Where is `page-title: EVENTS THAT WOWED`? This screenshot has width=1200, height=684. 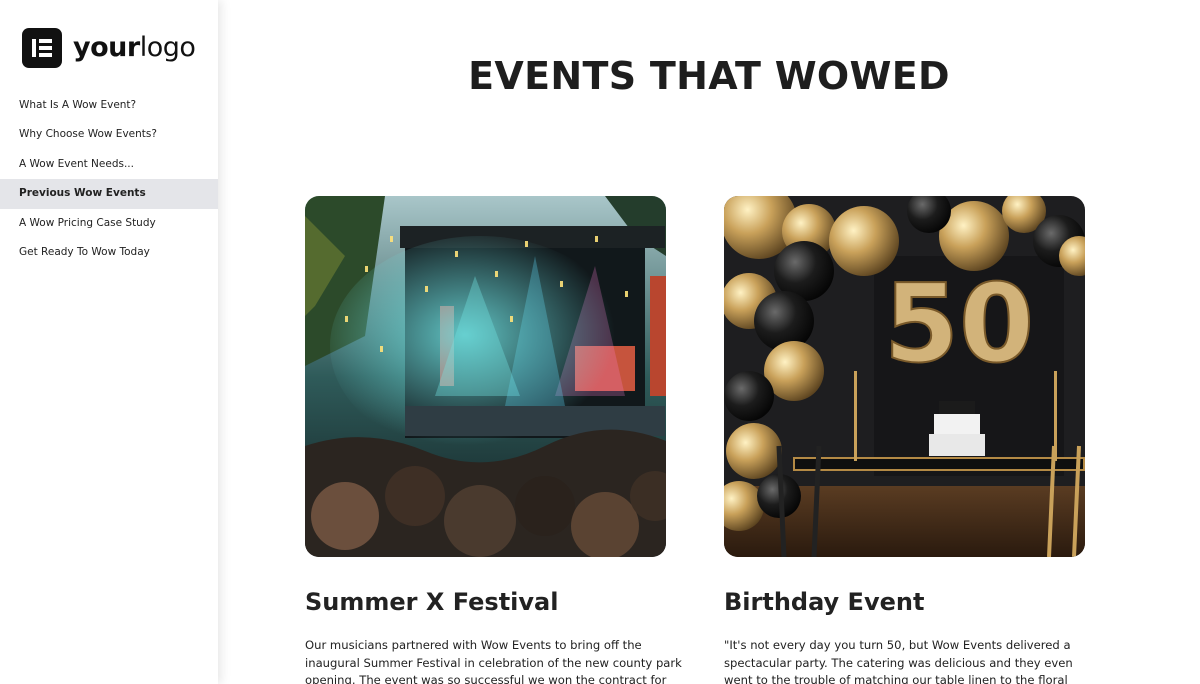 page-title: EVENTS THAT WOWED is located at coordinates (709, 76).